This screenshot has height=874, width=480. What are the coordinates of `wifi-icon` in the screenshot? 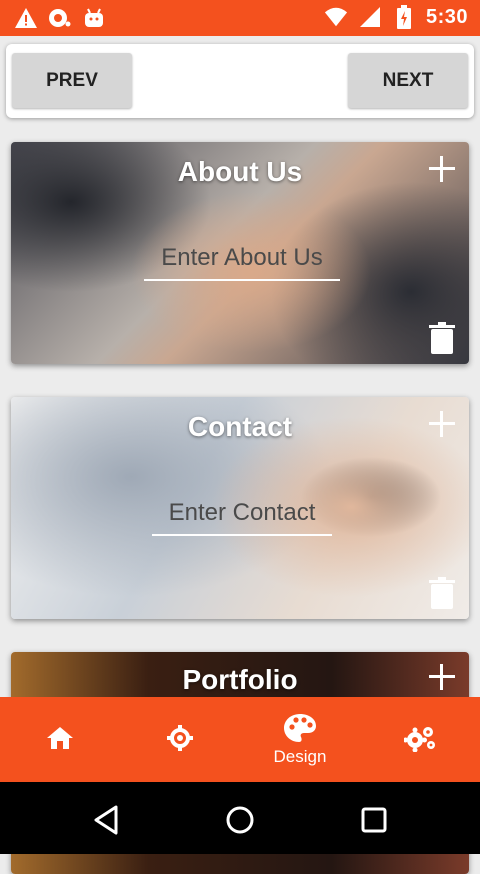 It's located at (336, 17).